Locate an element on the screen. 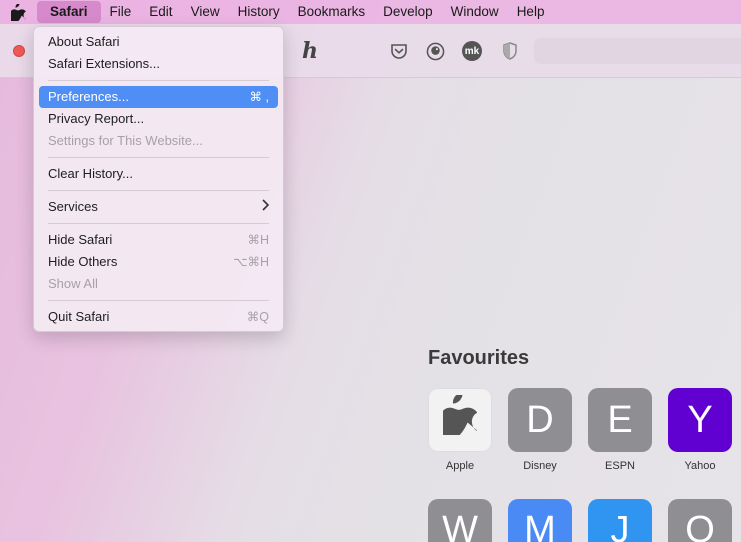  mk-extension-icon: mk is located at coordinates (472, 51).